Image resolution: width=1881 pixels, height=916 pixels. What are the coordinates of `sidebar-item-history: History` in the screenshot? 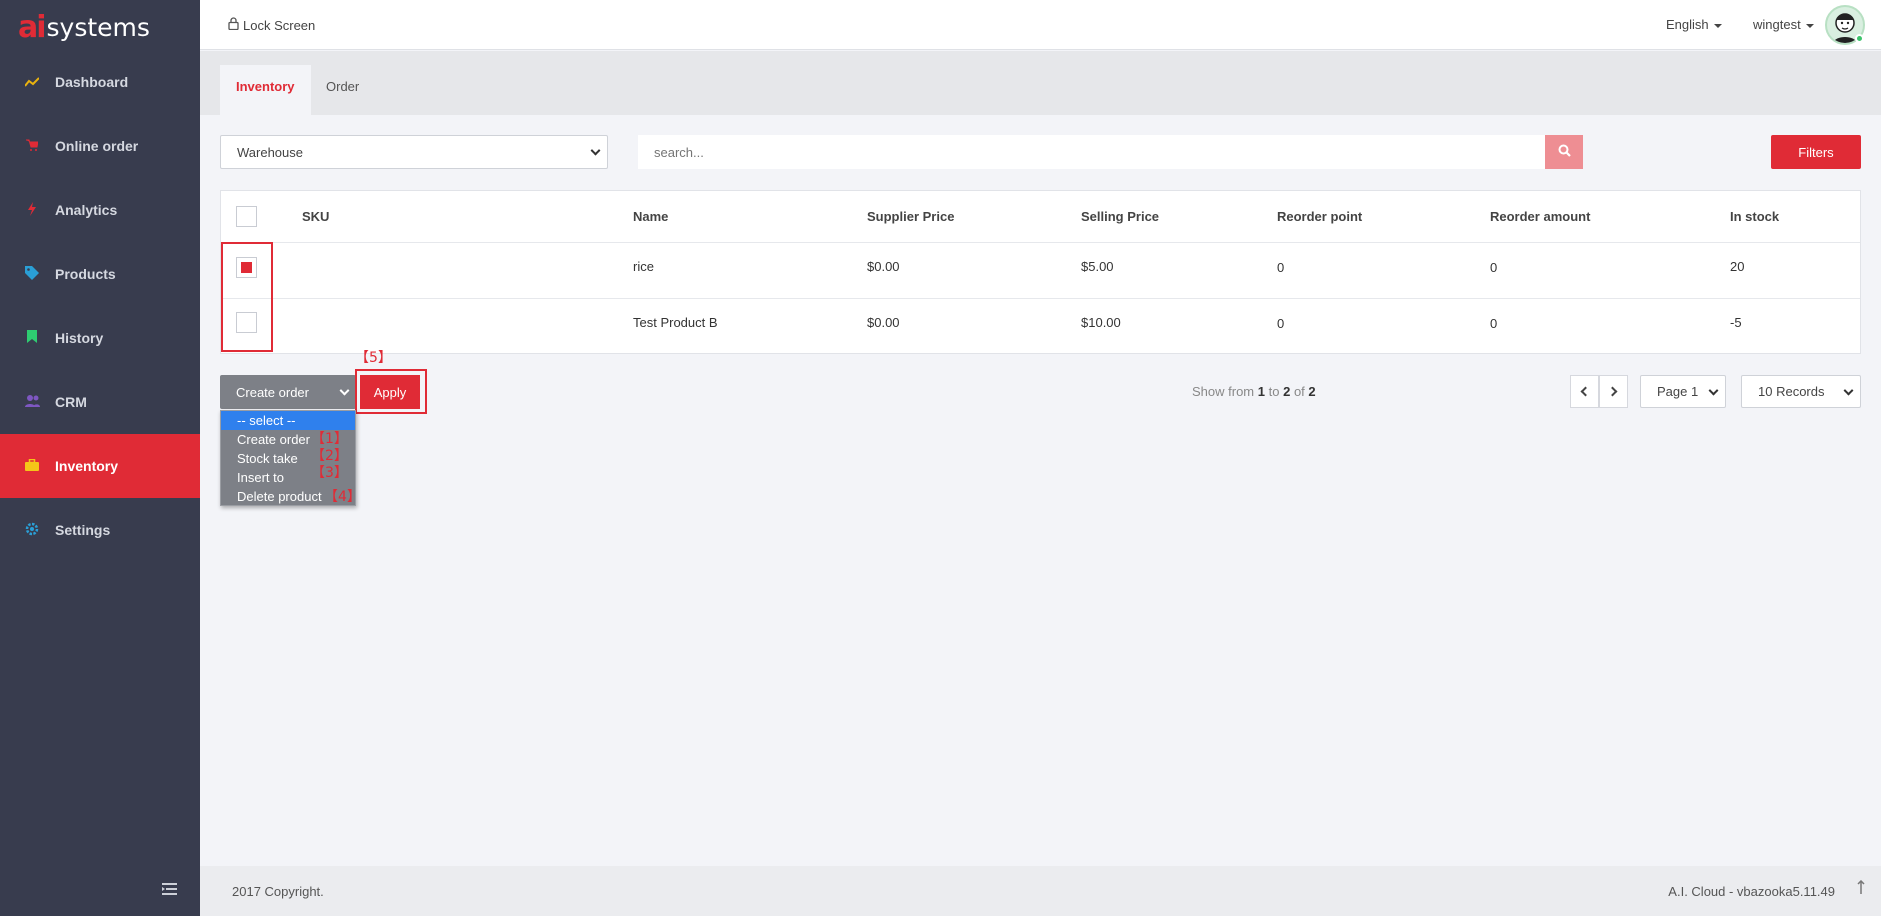 It's located at (100, 338).